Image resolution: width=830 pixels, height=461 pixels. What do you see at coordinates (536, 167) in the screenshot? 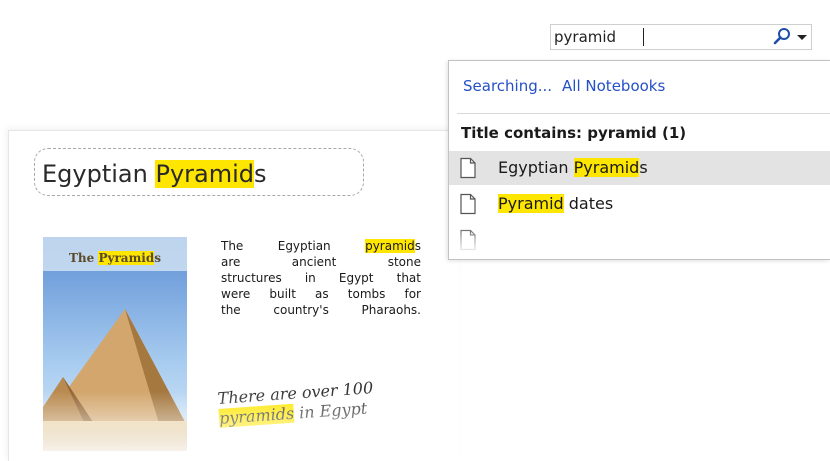
I see `result1-pre: Egyptian` at bounding box center [536, 167].